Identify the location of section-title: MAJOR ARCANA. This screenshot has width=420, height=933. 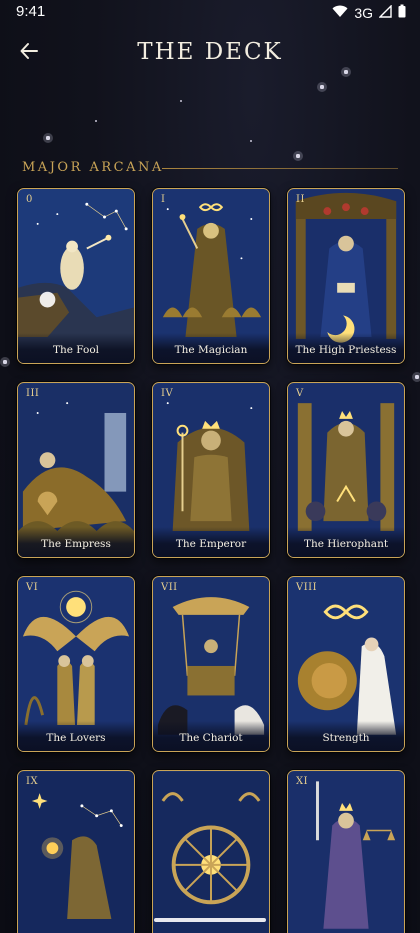
(93, 167).